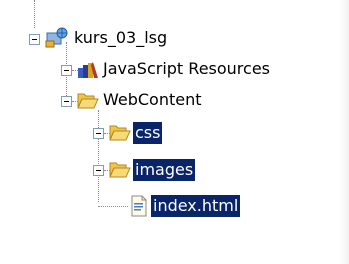 The height and width of the screenshot is (264, 349). Describe the element at coordinates (196, 206) in the screenshot. I see `tree-item-label-index-html: index.html` at that location.